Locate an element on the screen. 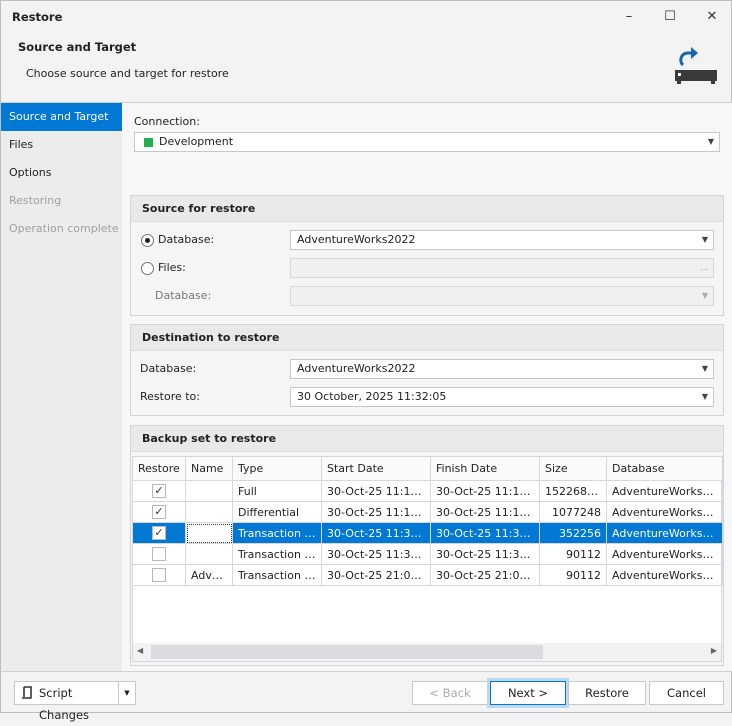  column-header-restore: Restore is located at coordinates (159, 468).